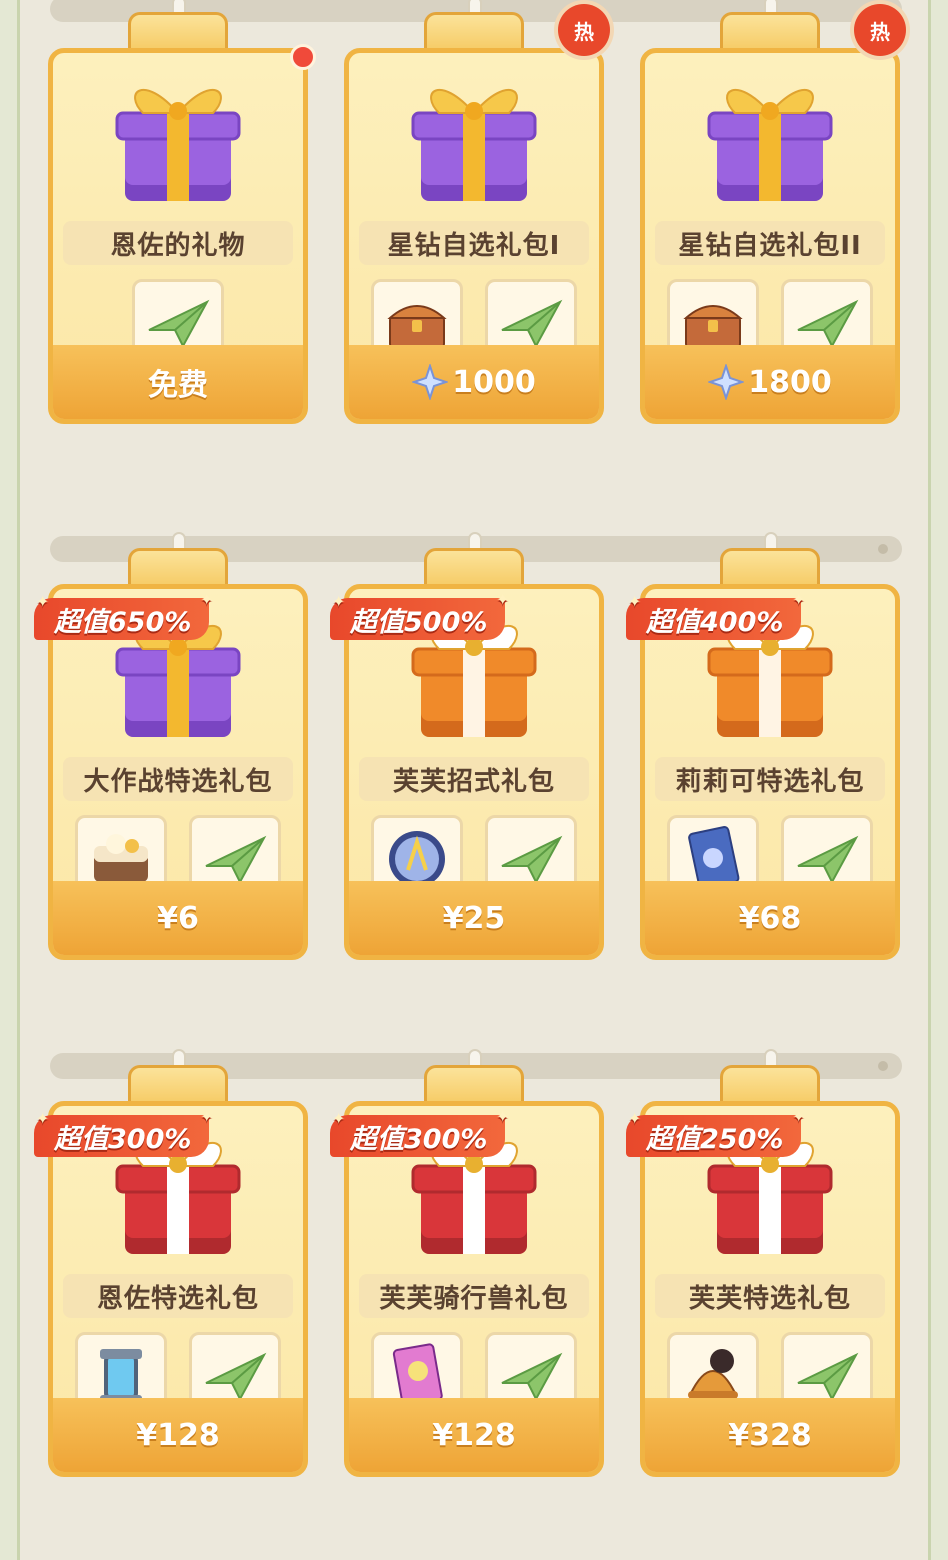 The image size is (948, 1560). I want to click on pack-name: 星钻自选礼包II, so click(770, 243).